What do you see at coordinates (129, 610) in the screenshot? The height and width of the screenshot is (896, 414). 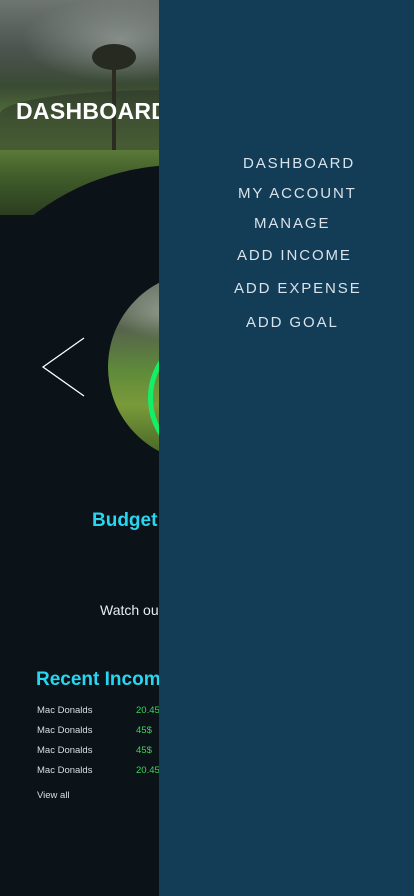 I see `budget-hint-text: Watch ou` at bounding box center [129, 610].